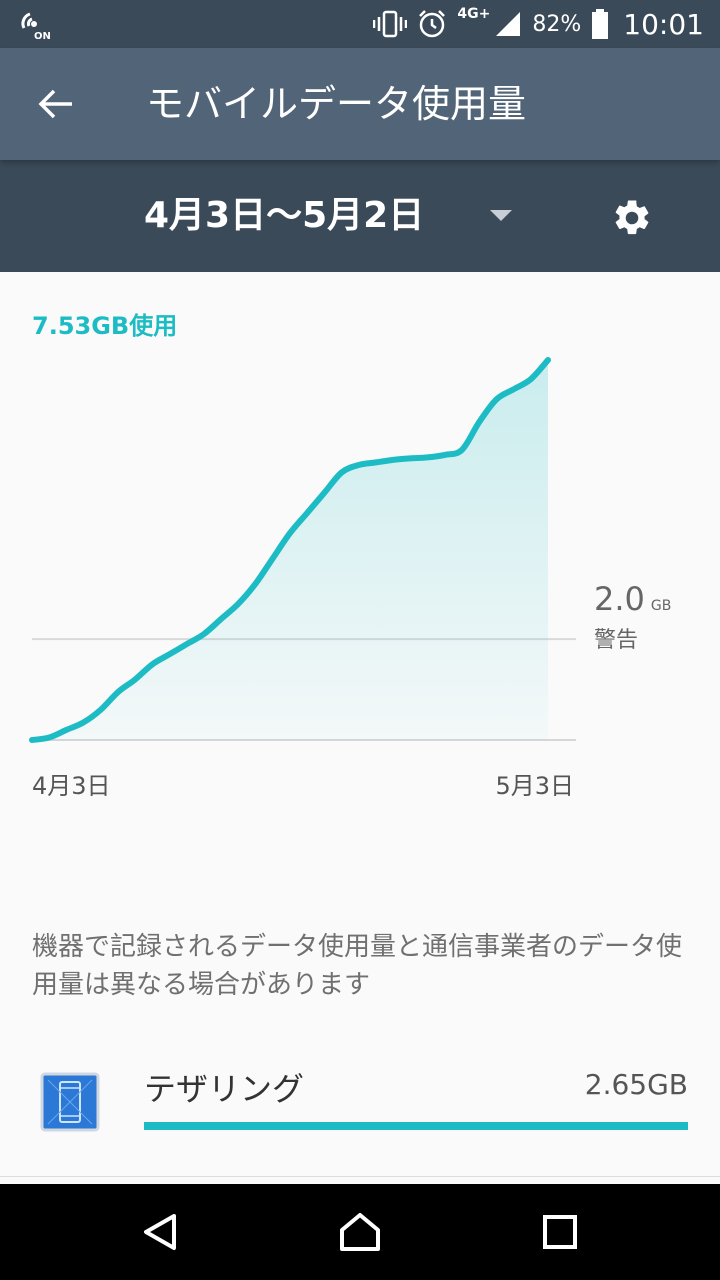 This screenshot has width=720, height=1280. I want to click on vibrate-icon, so click(390, 24).